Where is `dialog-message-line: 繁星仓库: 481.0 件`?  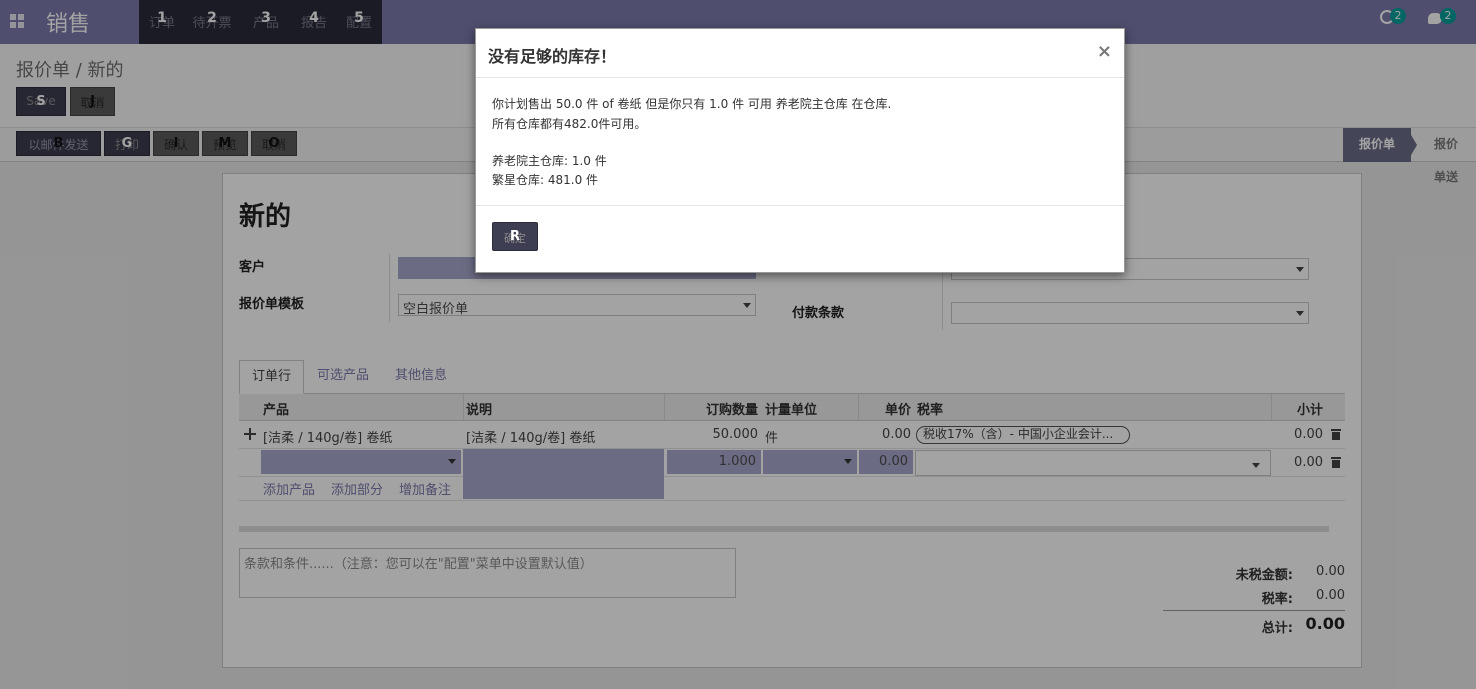 dialog-message-line: 繁星仓库: 481.0 件 is located at coordinates (545, 180).